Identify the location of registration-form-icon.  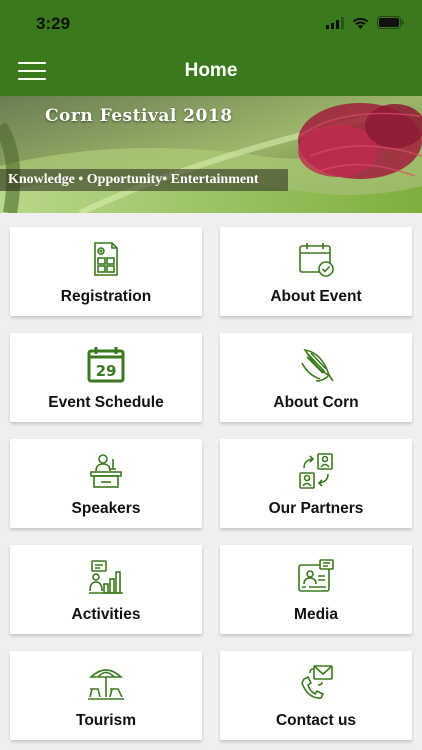
(106, 259).